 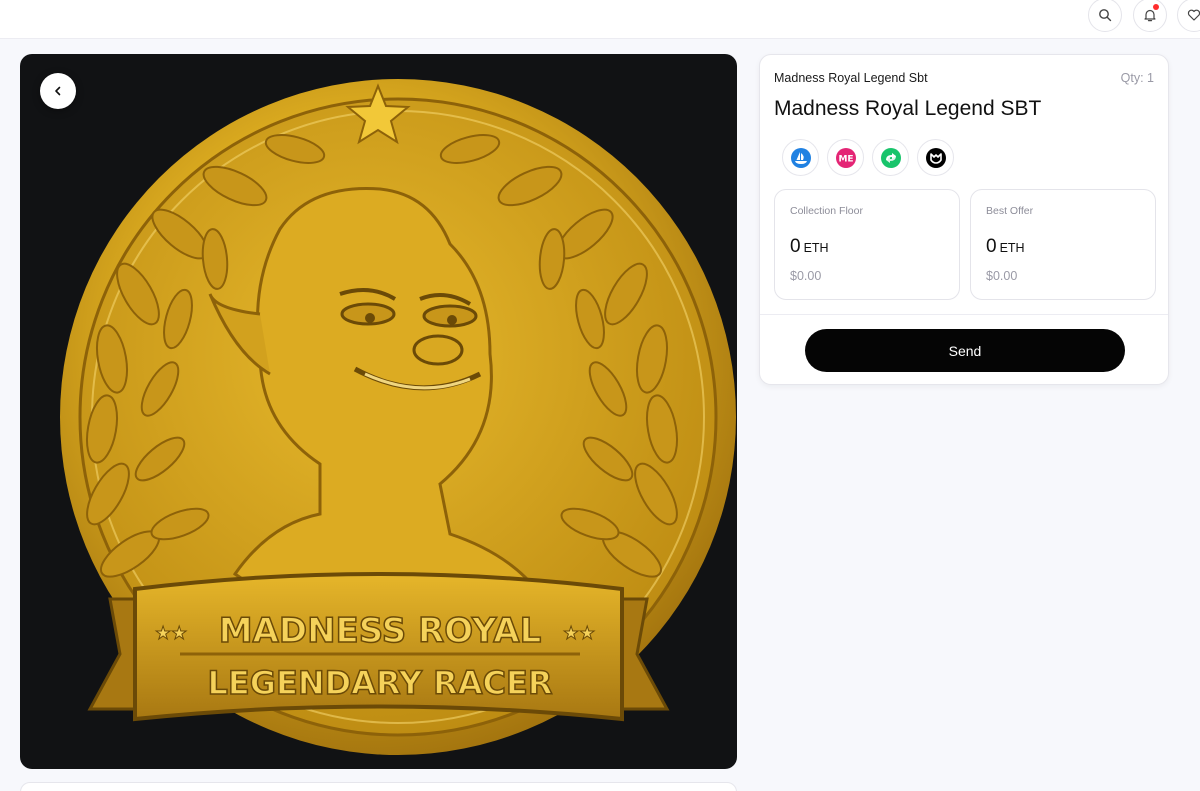 I want to click on best-offer-usd: $0.00, so click(x=1002, y=276).